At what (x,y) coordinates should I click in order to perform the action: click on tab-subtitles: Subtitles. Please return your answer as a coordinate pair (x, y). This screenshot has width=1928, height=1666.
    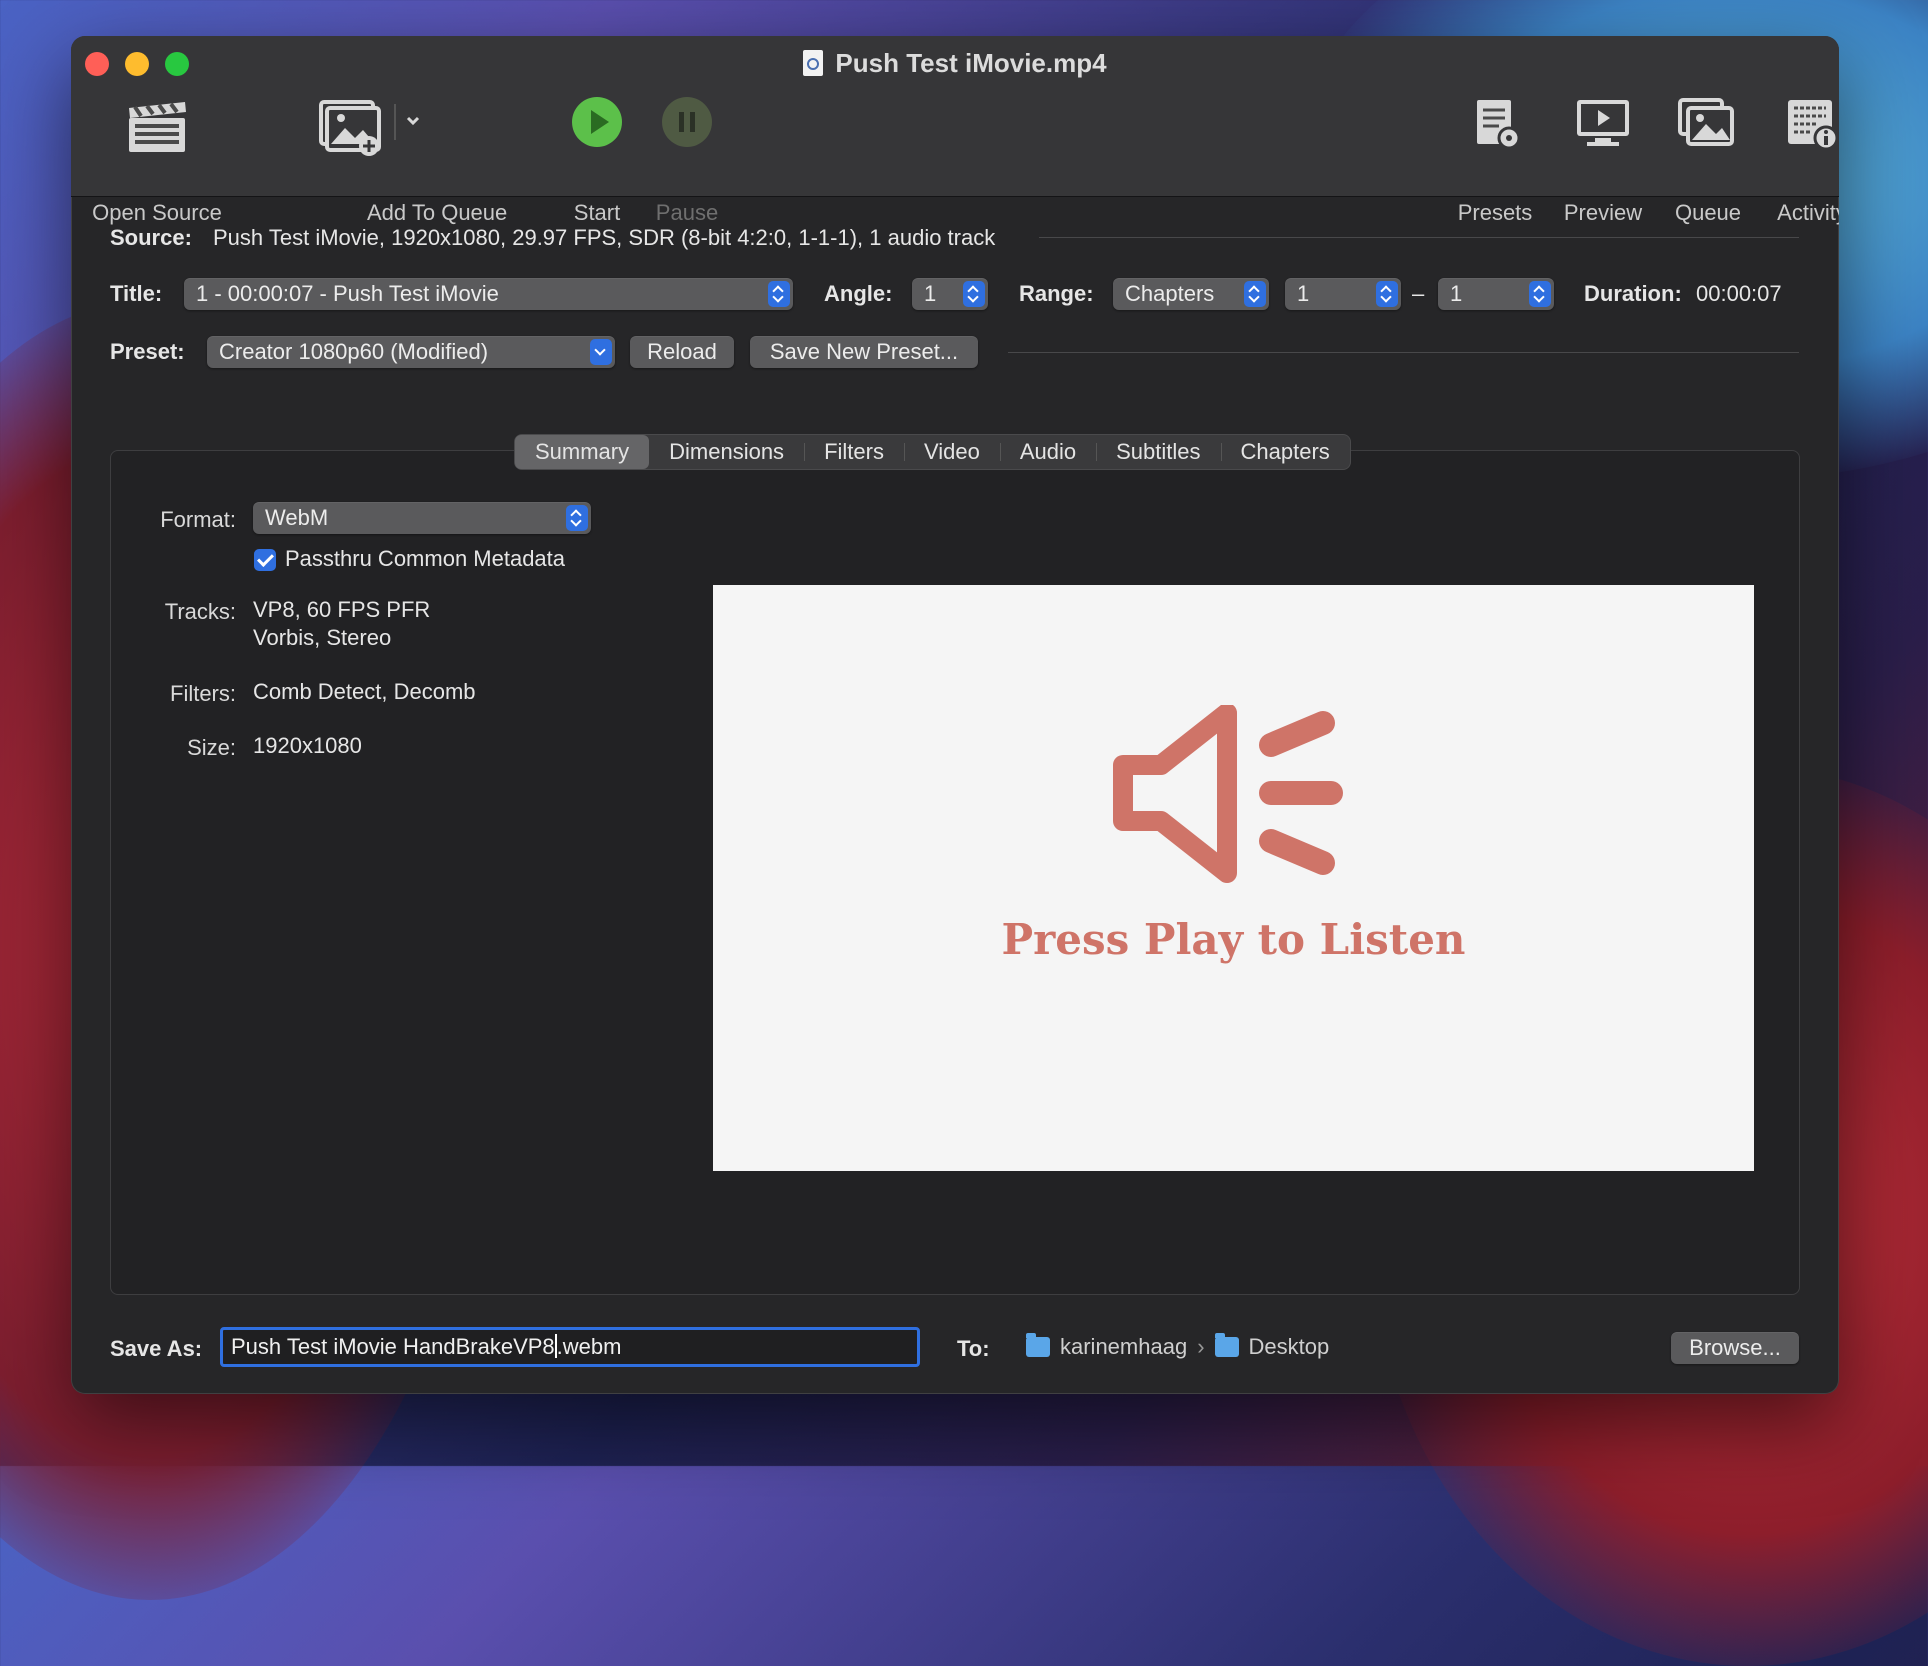
    Looking at the image, I should click on (1158, 452).